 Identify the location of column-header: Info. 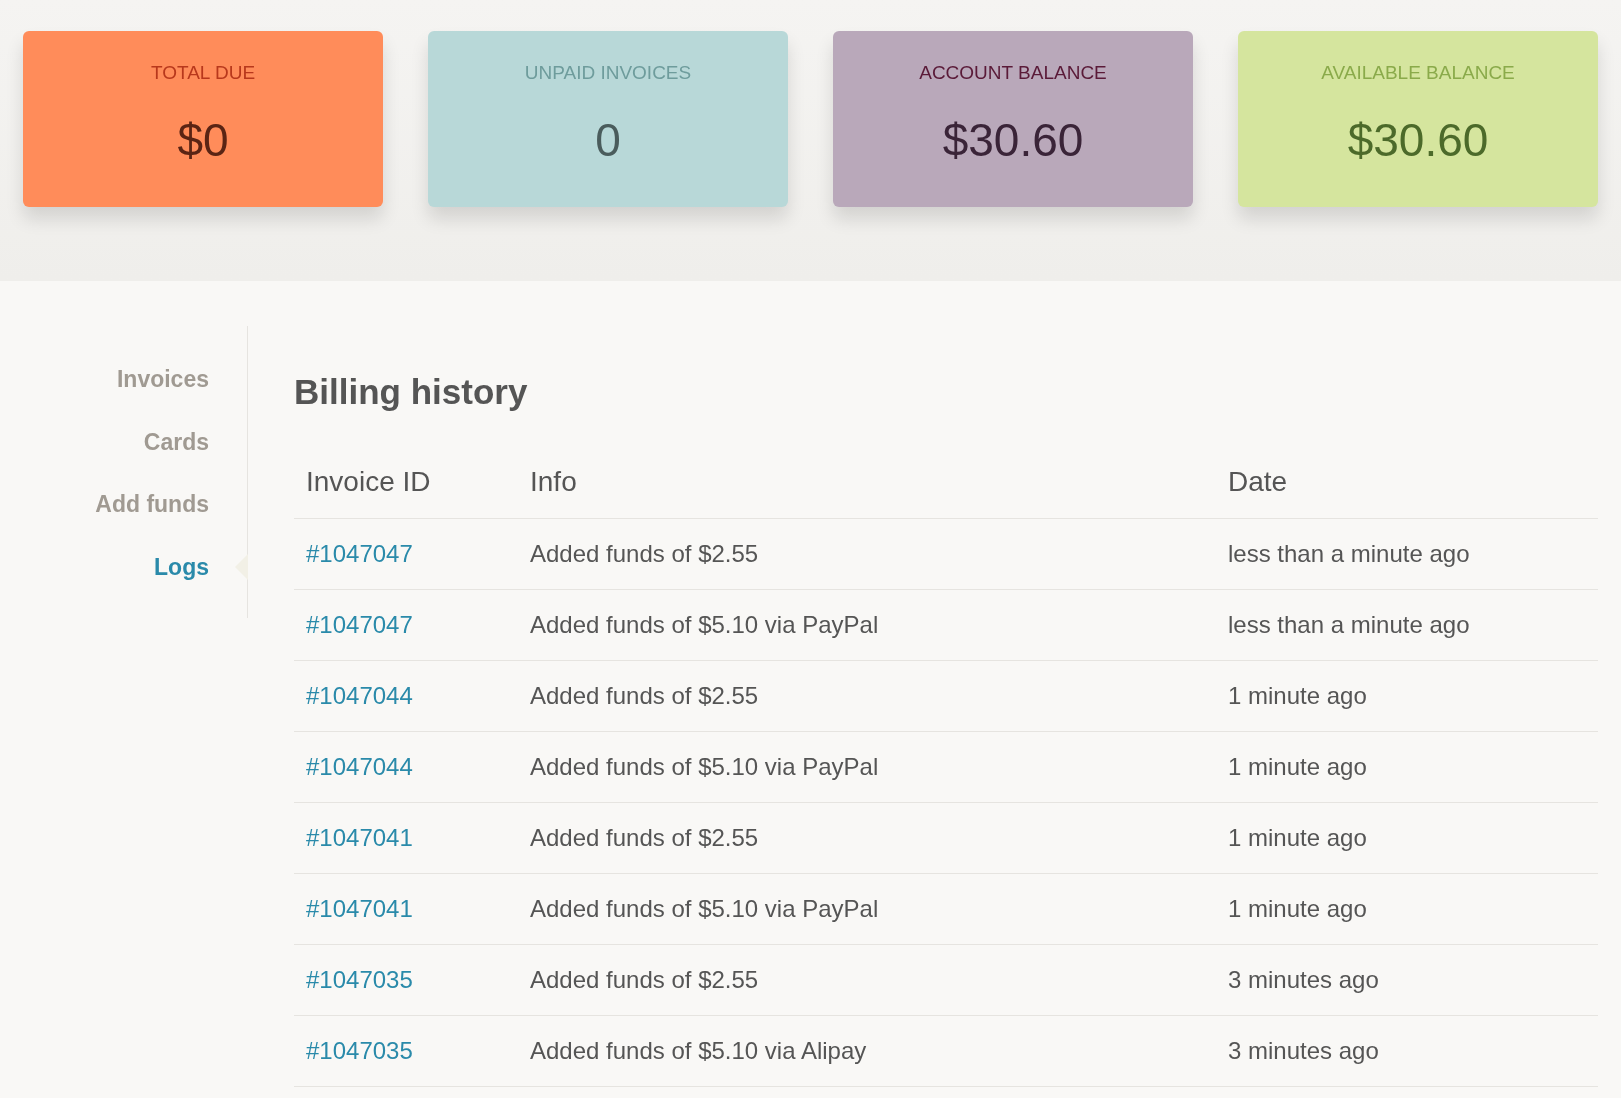
(553, 482).